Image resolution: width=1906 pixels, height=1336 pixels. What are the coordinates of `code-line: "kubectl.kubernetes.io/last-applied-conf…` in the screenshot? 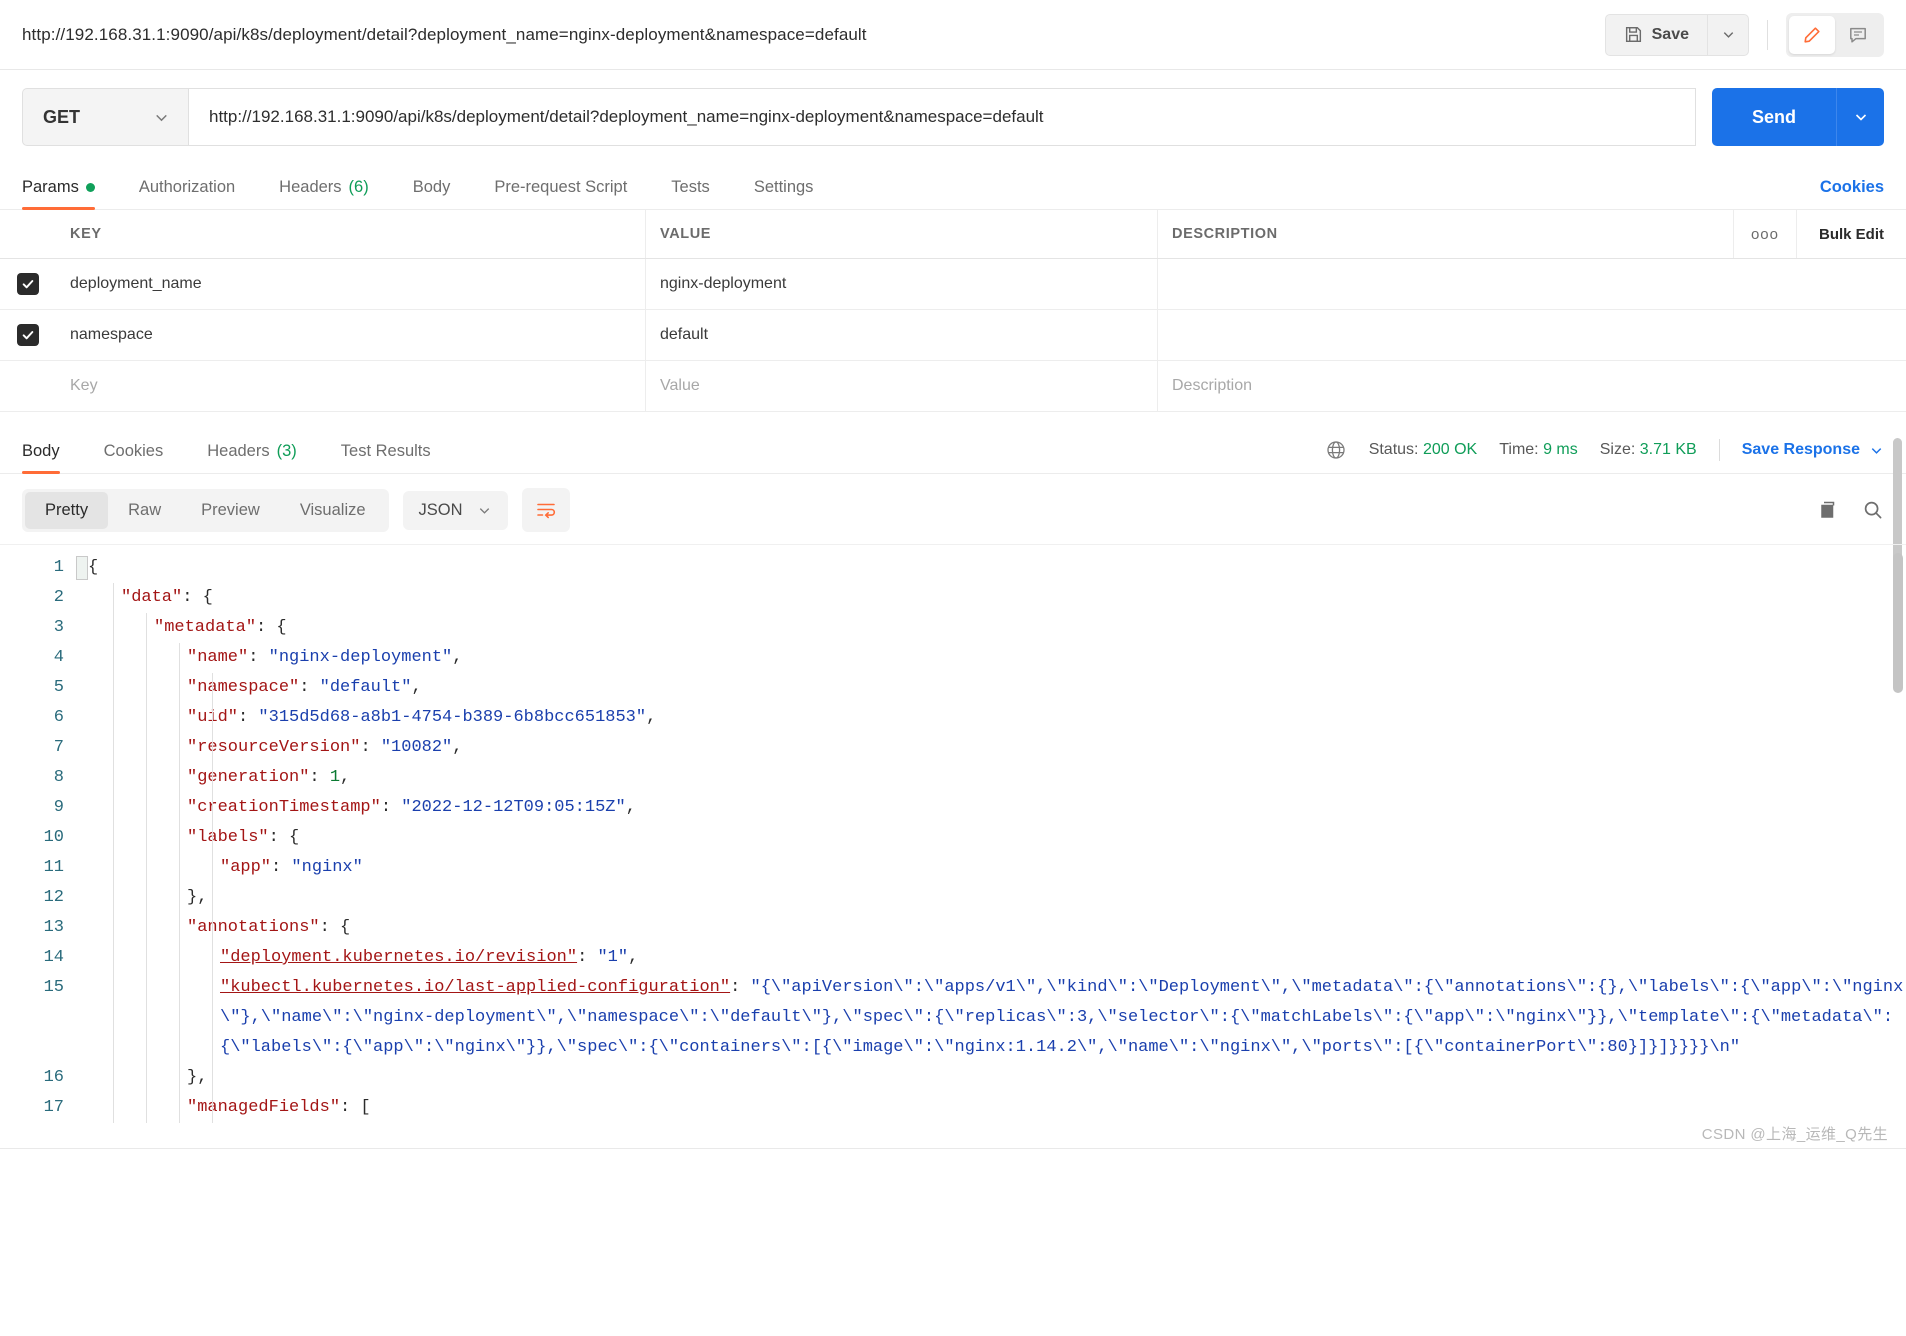 It's located at (1062, 1017).